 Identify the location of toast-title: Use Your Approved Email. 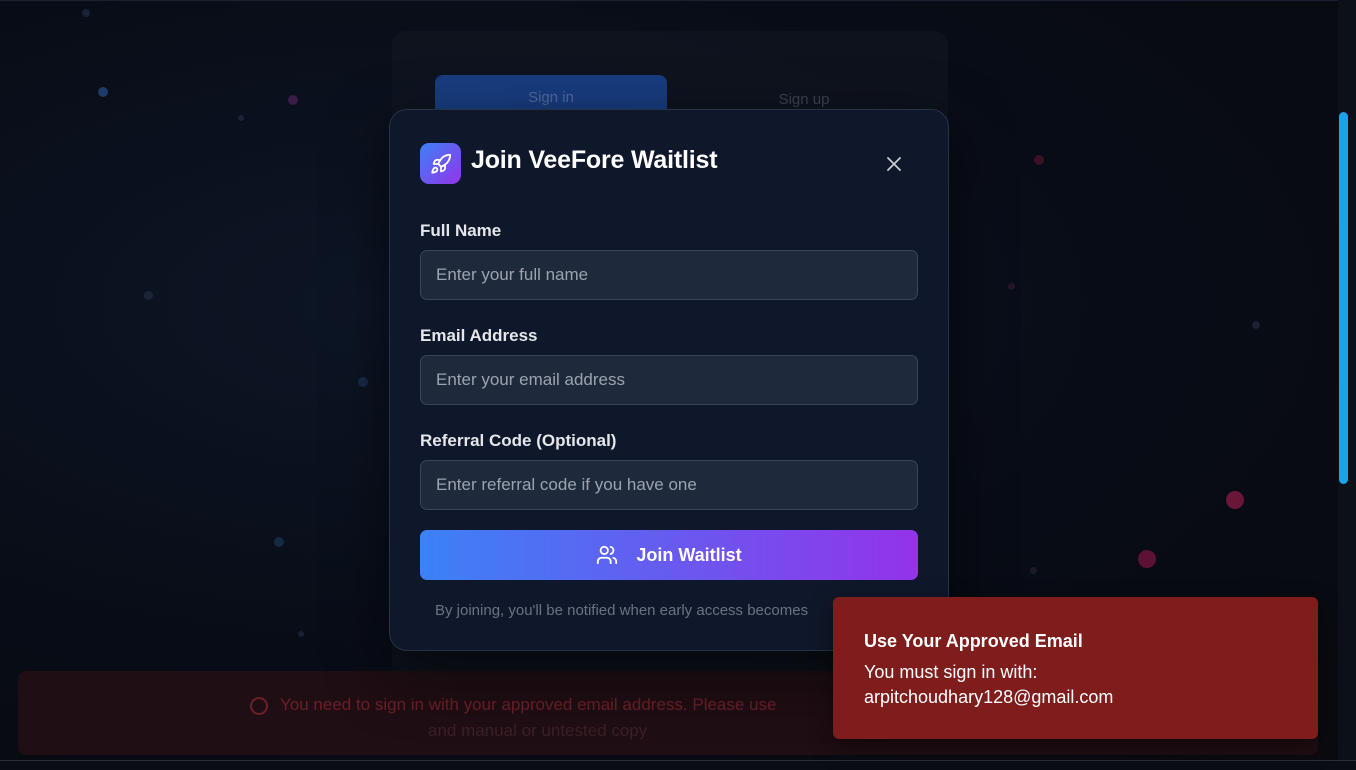
(973, 641).